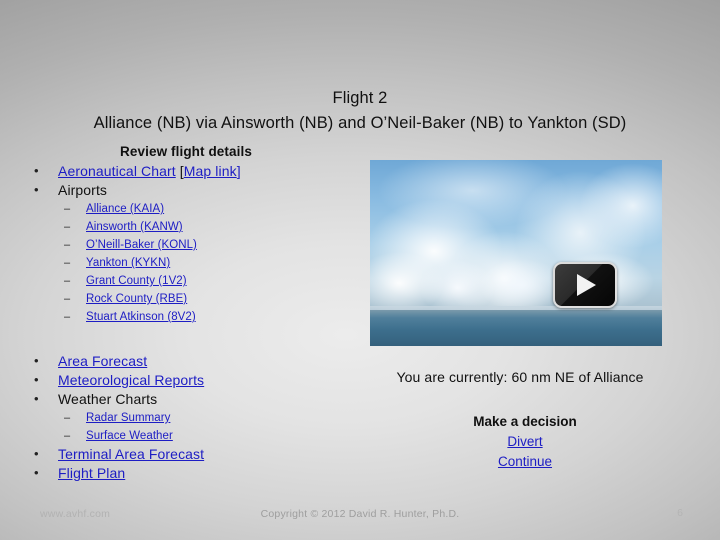 Image resolution: width=720 pixels, height=540 pixels. I want to click on map-link-prefix: [, so click(179, 171).